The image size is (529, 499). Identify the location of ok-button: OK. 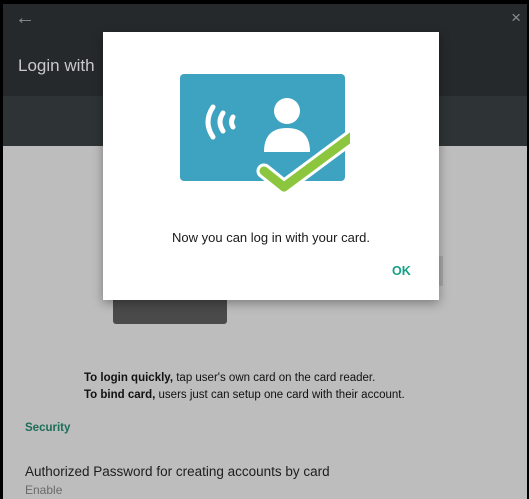
(401, 271).